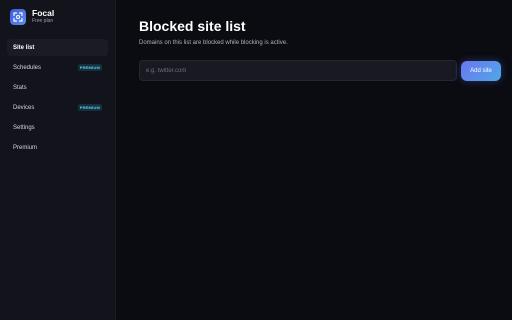 This screenshot has height=320, width=512. I want to click on sidebar-item-schedules: Schedules PREMIUM, so click(57, 67).